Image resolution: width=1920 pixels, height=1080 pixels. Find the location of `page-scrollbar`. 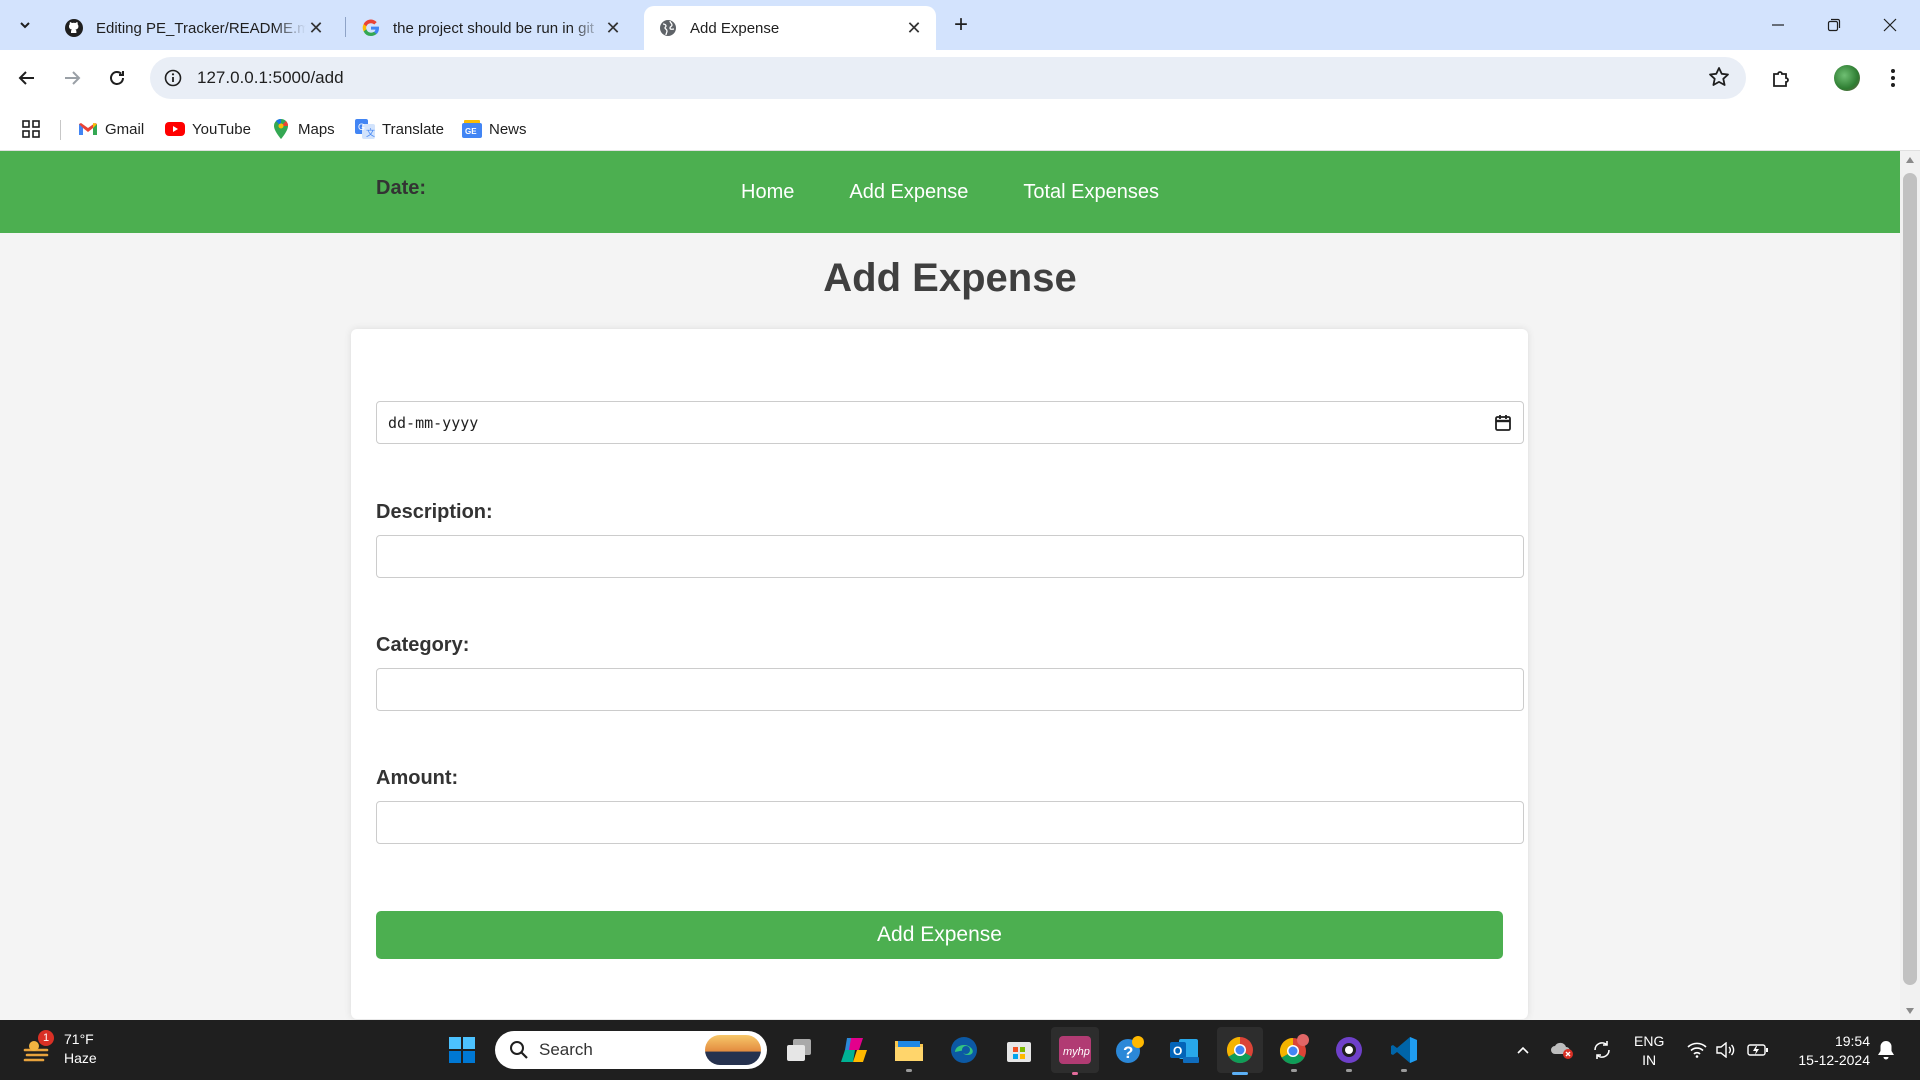

page-scrollbar is located at coordinates (1910, 585).